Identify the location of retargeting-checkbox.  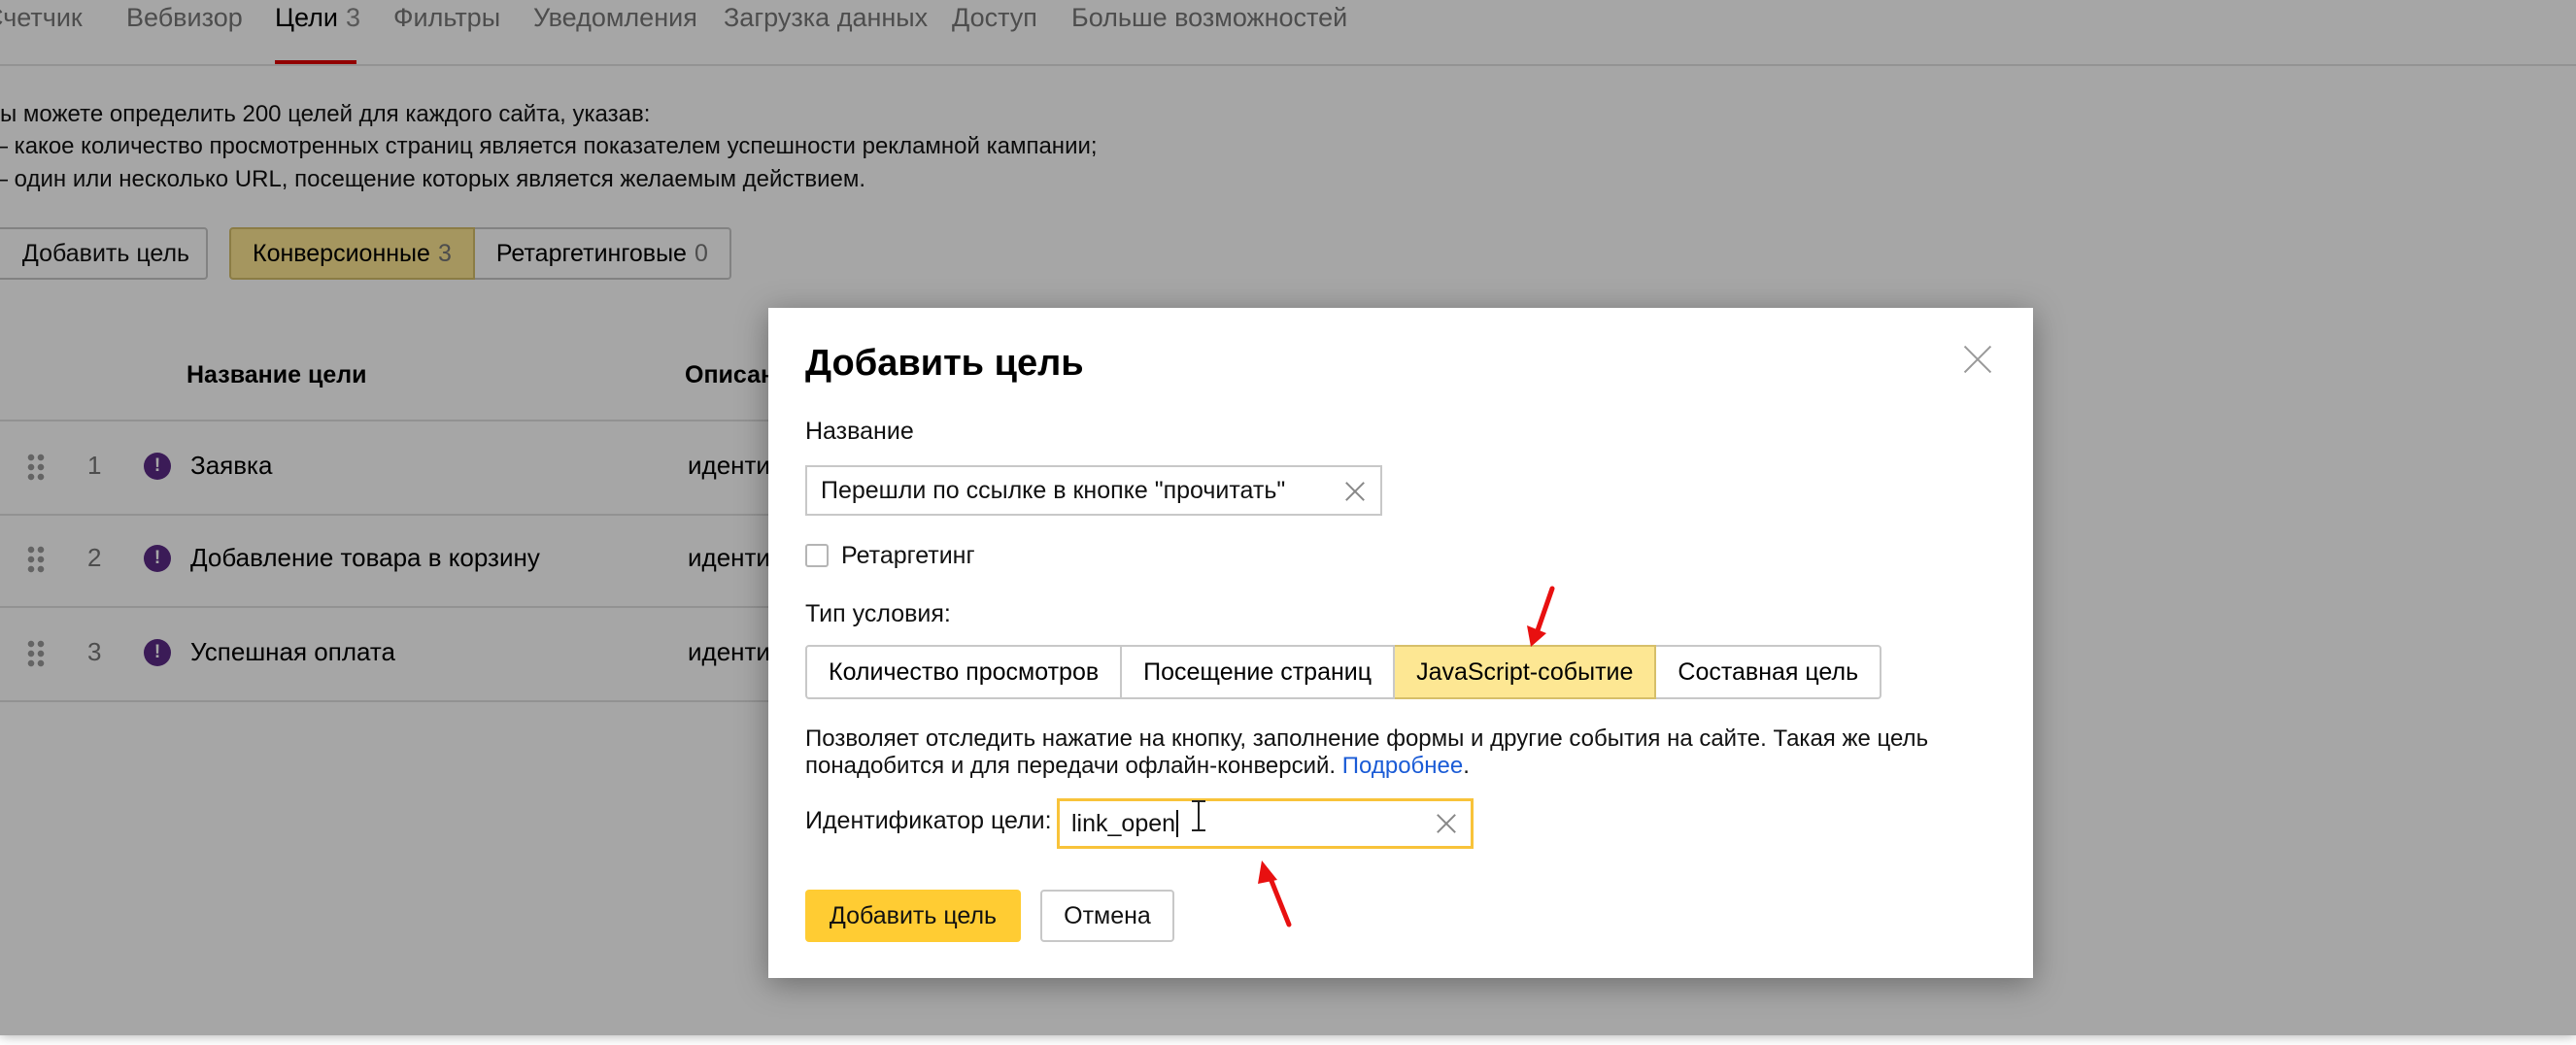
(817, 555).